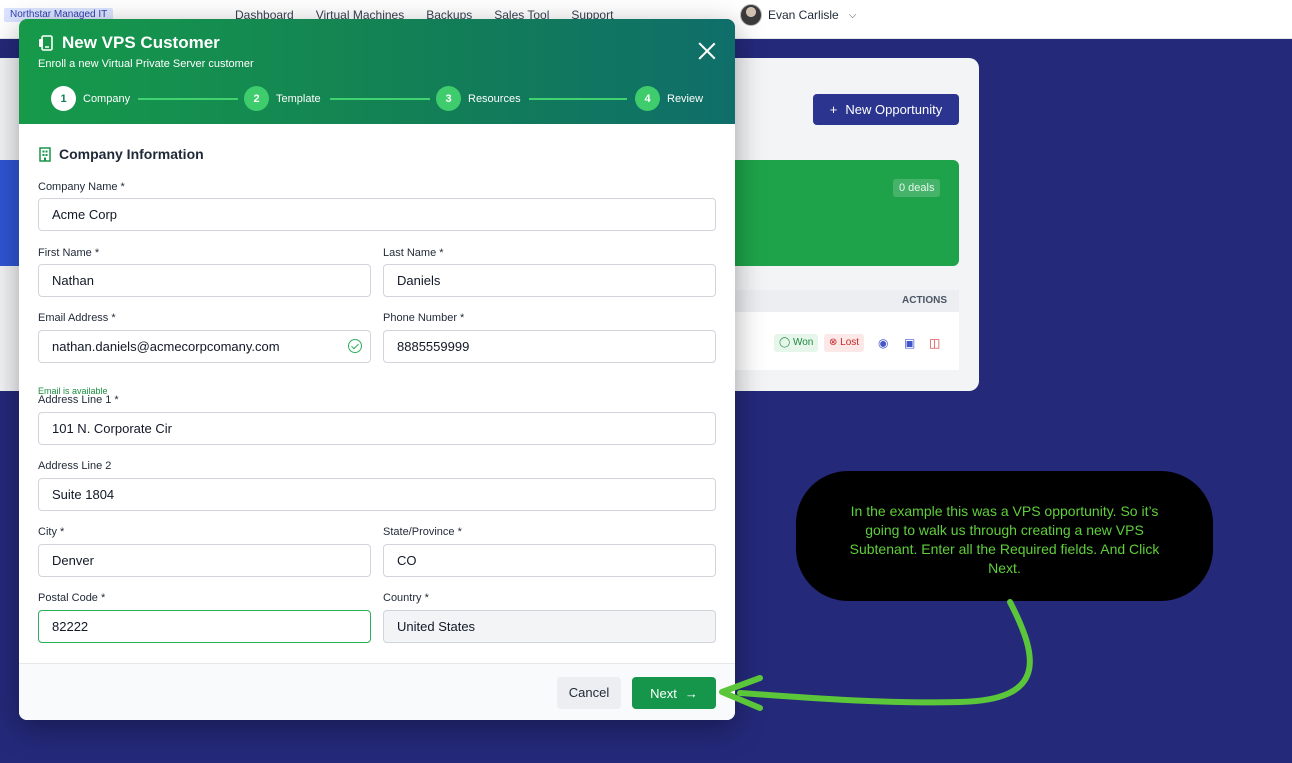 This screenshot has width=1292, height=763. What do you see at coordinates (876, 655) in the screenshot?
I see `tutorial-arrow-icon` at bounding box center [876, 655].